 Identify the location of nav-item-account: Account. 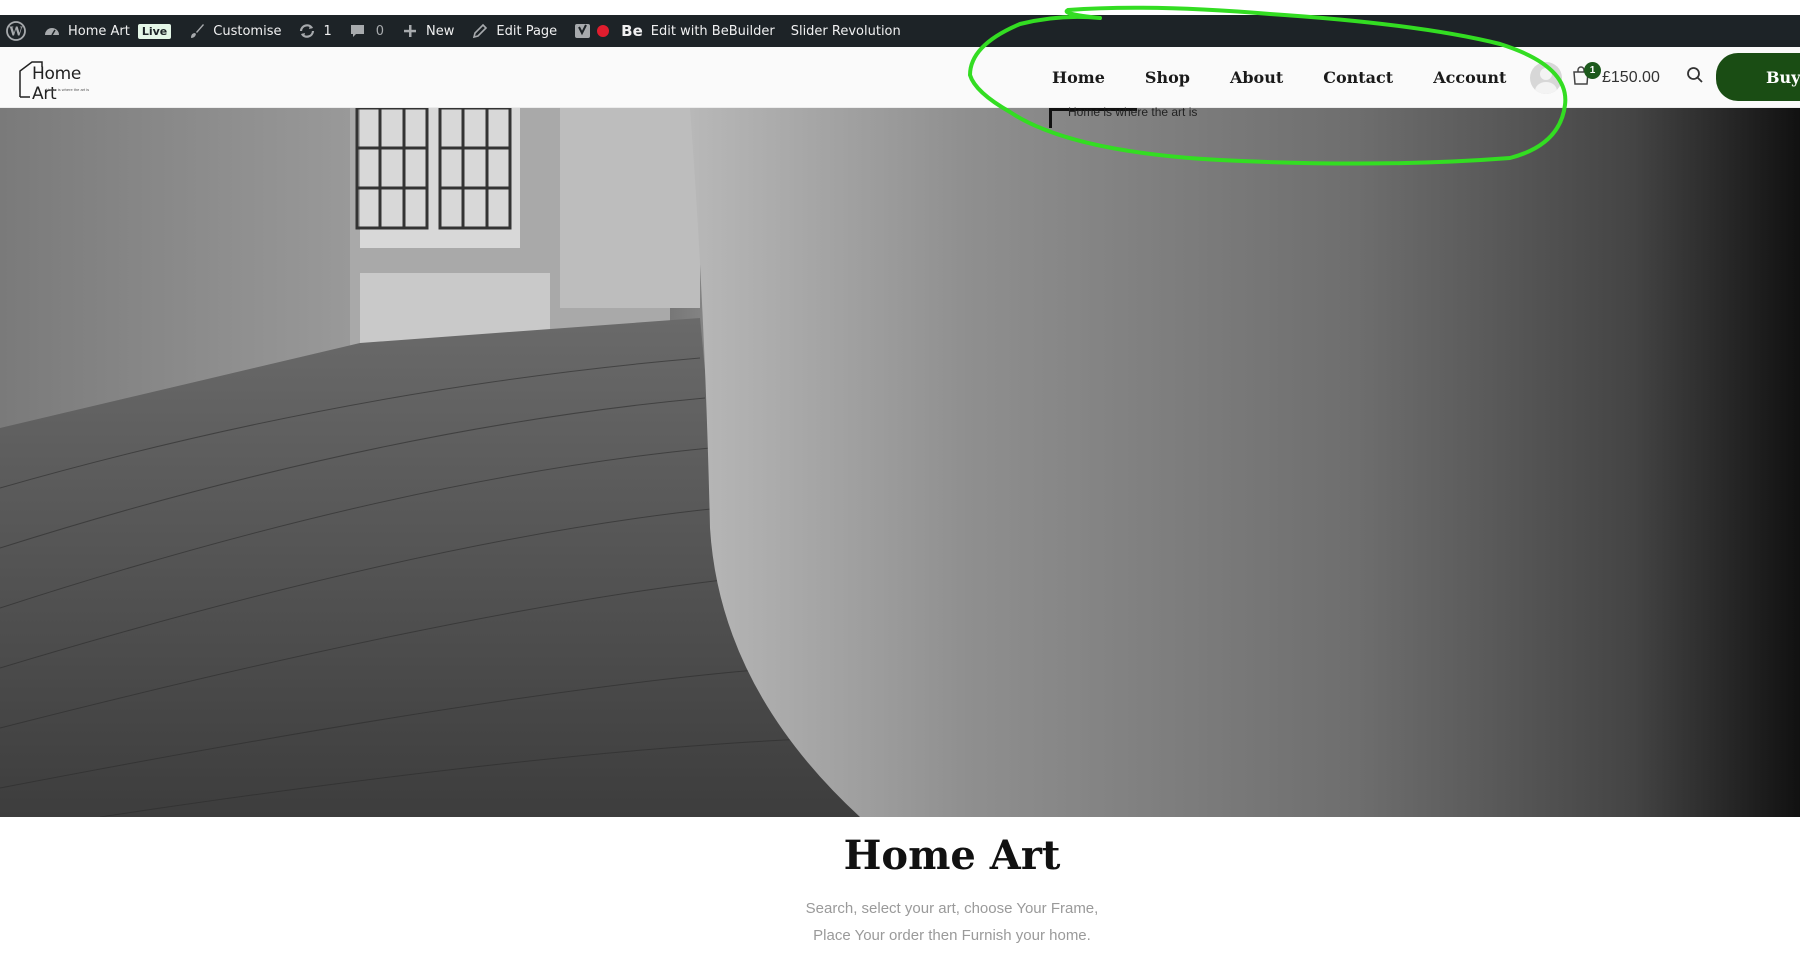
(1469, 77).